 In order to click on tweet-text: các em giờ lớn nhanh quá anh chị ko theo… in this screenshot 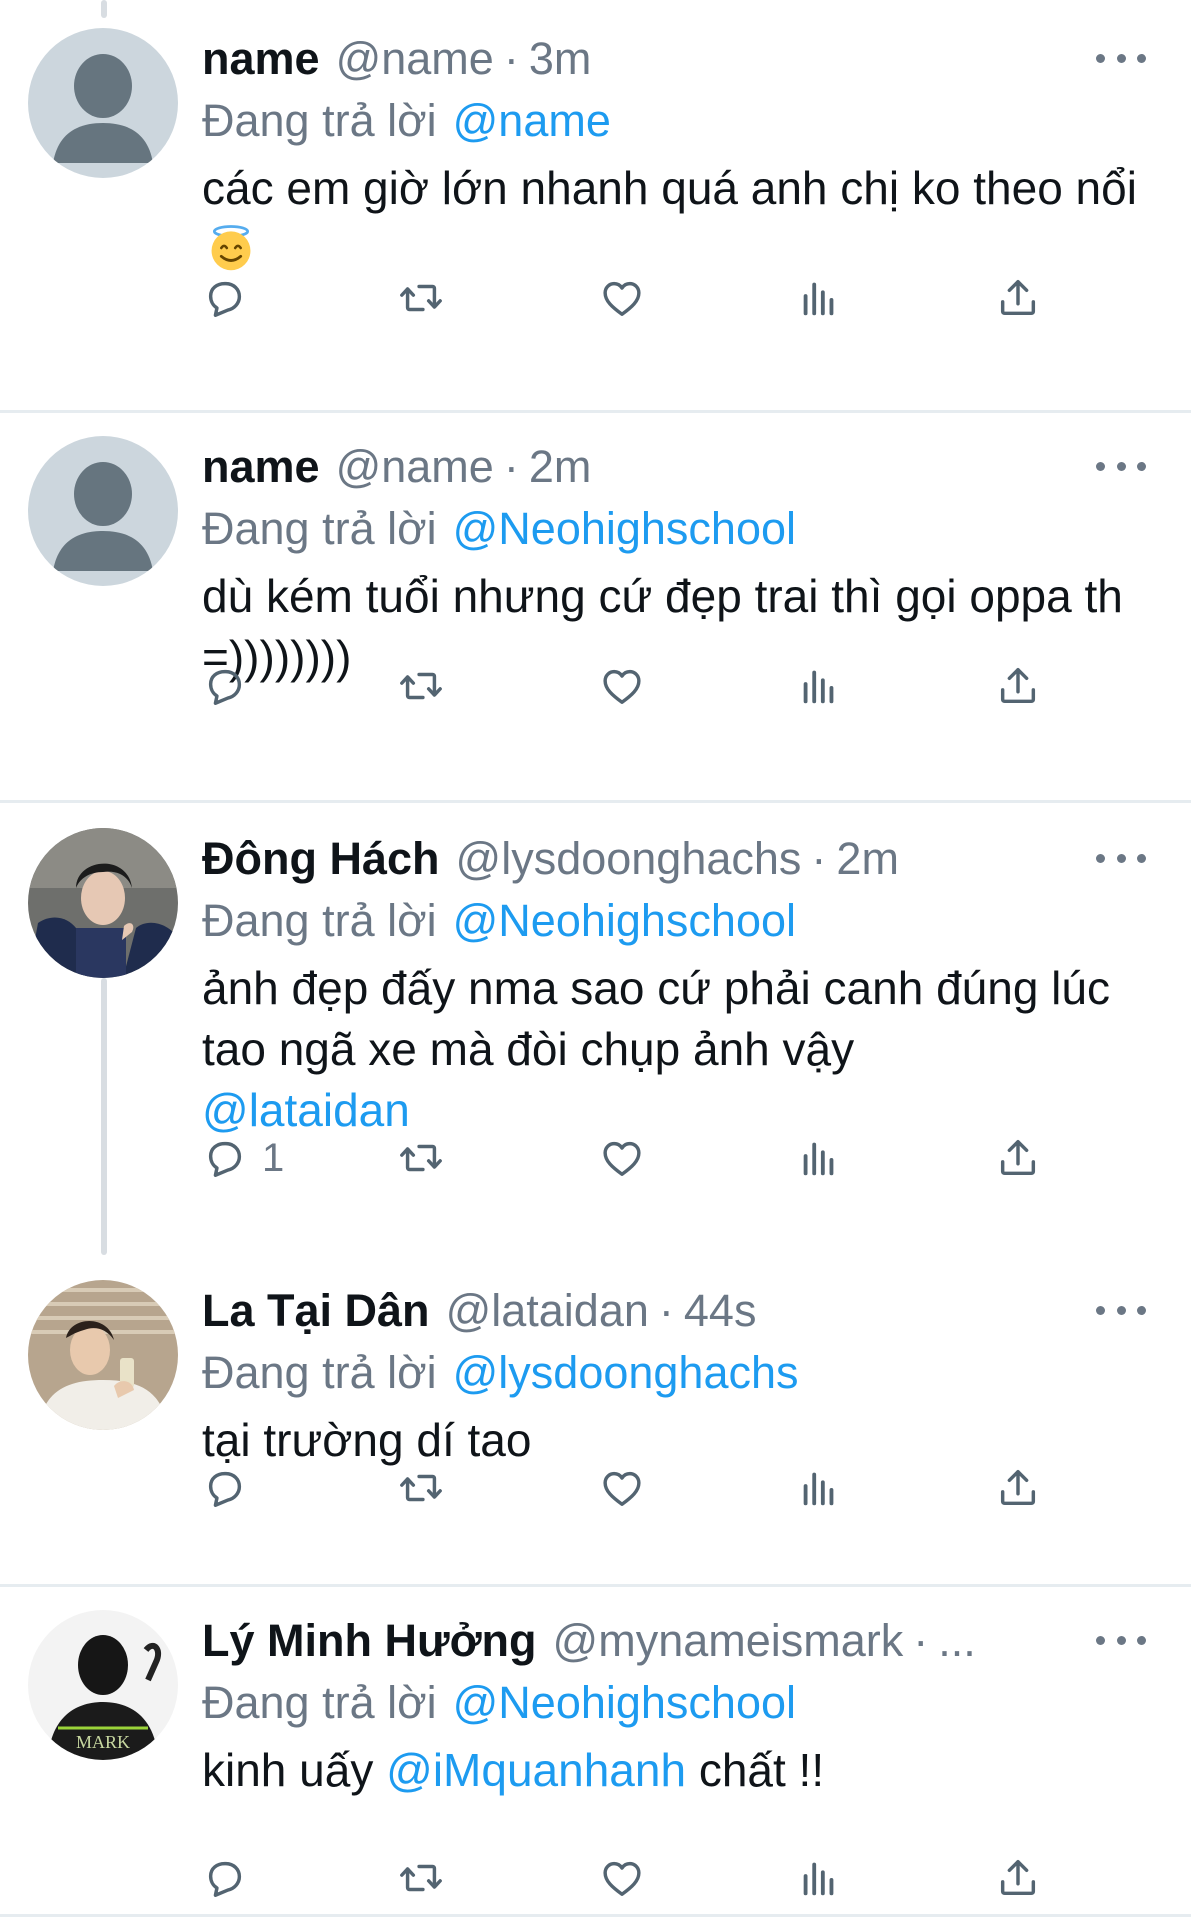, I will do `click(676, 219)`.